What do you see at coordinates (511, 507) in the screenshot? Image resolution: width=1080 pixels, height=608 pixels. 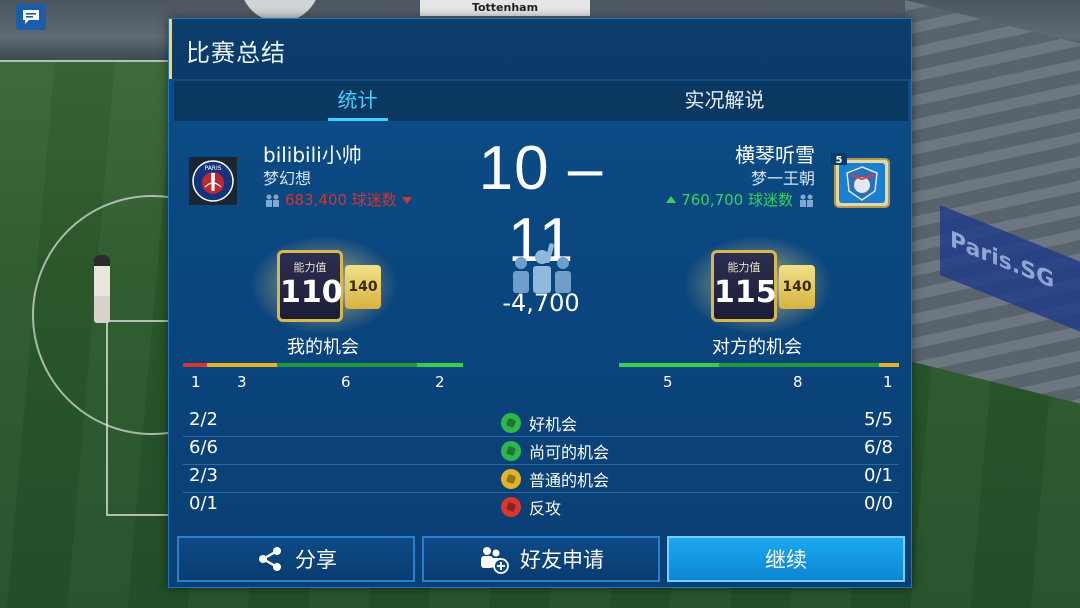 I see `red-ball-icon` at bounding box center [511, 507].